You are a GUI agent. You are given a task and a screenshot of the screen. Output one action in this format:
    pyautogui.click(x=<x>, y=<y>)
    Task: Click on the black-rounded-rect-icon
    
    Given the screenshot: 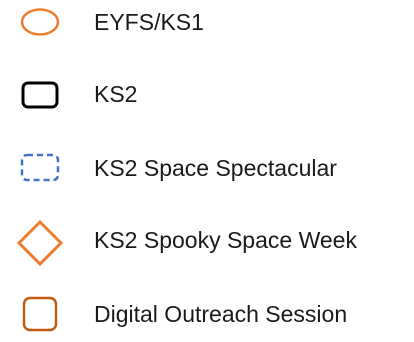 What is the action you would take?
    pyautogui.click(x=40, y=95)
    